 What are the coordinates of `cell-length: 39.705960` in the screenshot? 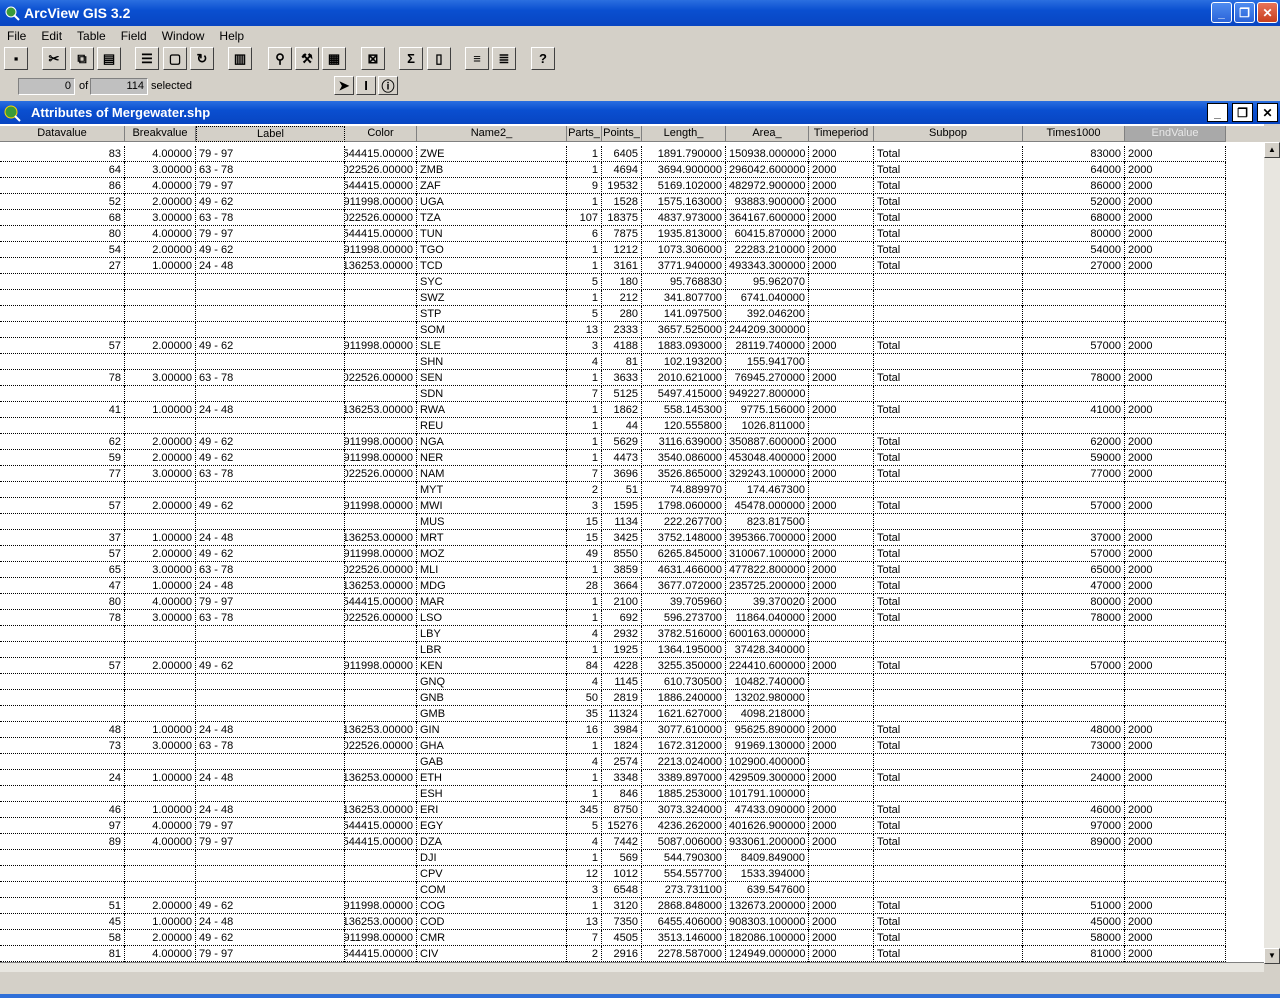 It's located at (684, 602).